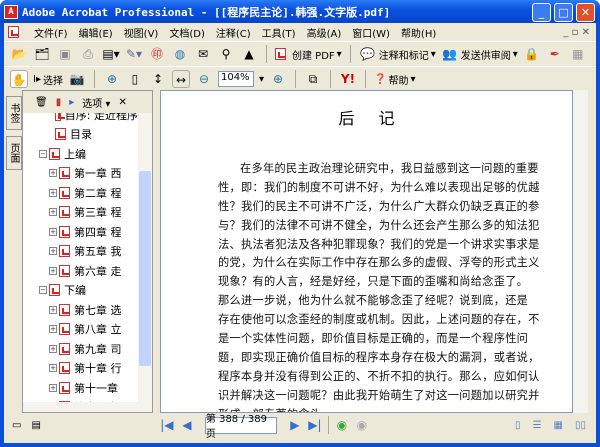 The width and height of the screenshot is (600, 447). I want to click on back-view-icon: ◉, so click(342, 425).